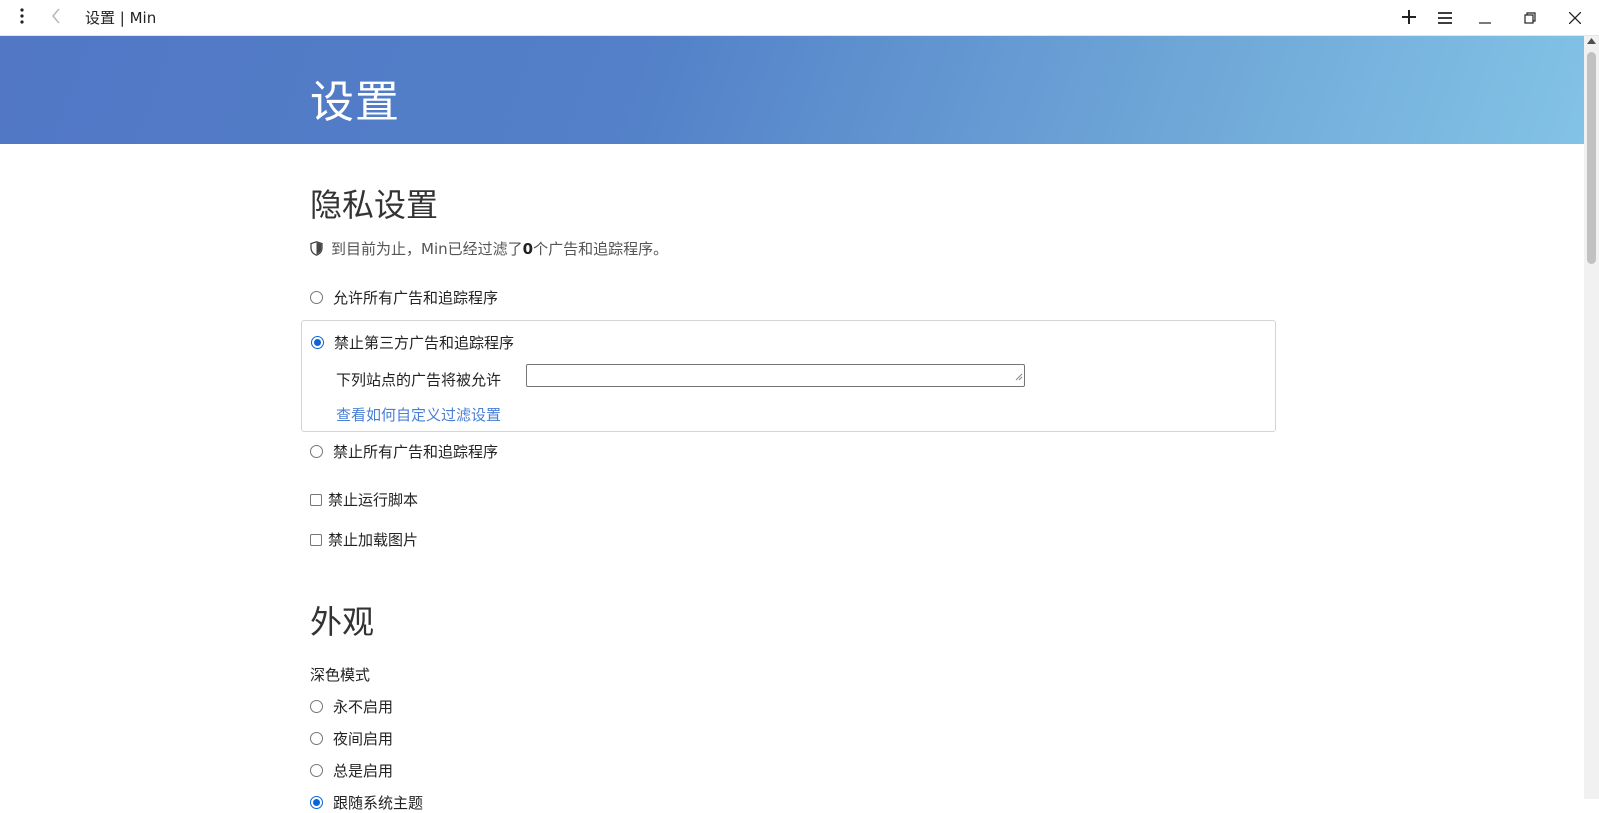 This screenshot has width=1599, height=813. I want to click on block-scripts-label: 禁止运行脚本, so click(373, 500).